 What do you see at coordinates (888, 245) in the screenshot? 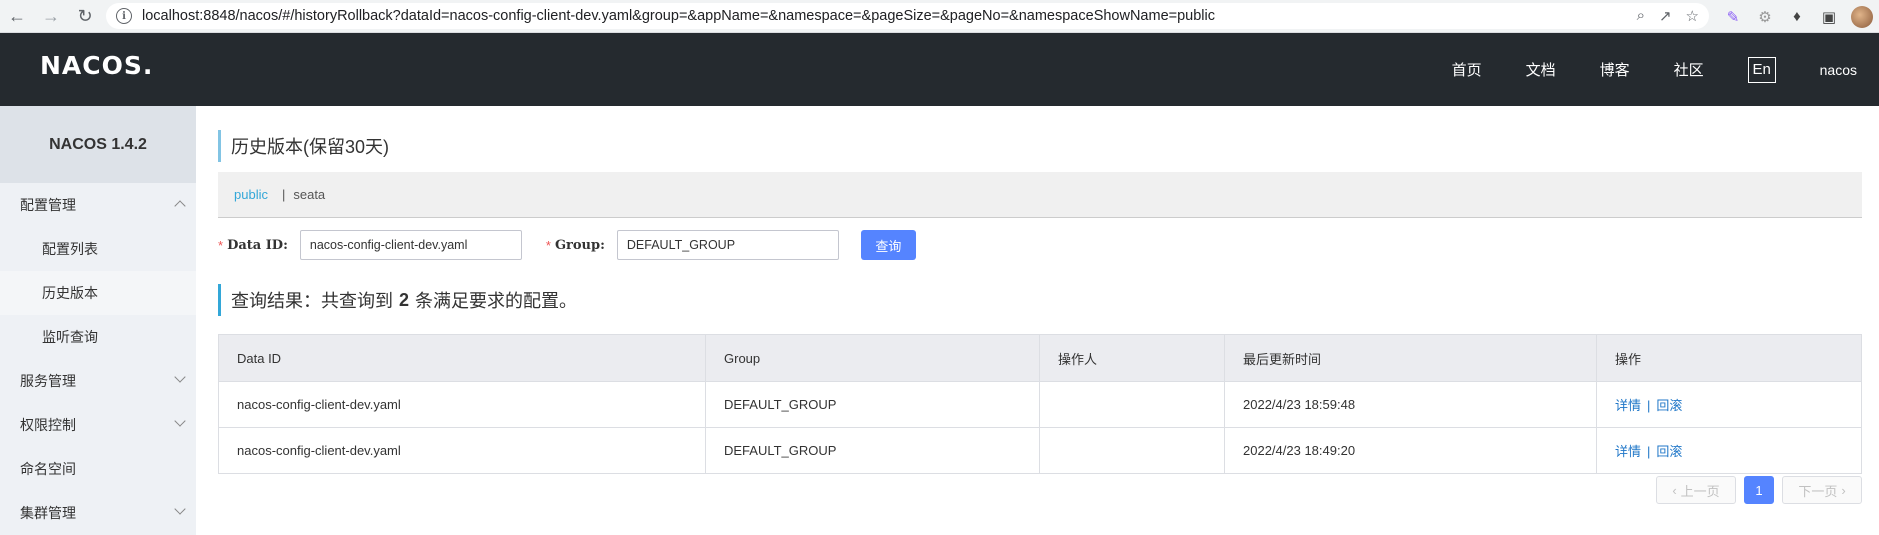
I see `query-button: 查询` at bounding box center [888, 245].